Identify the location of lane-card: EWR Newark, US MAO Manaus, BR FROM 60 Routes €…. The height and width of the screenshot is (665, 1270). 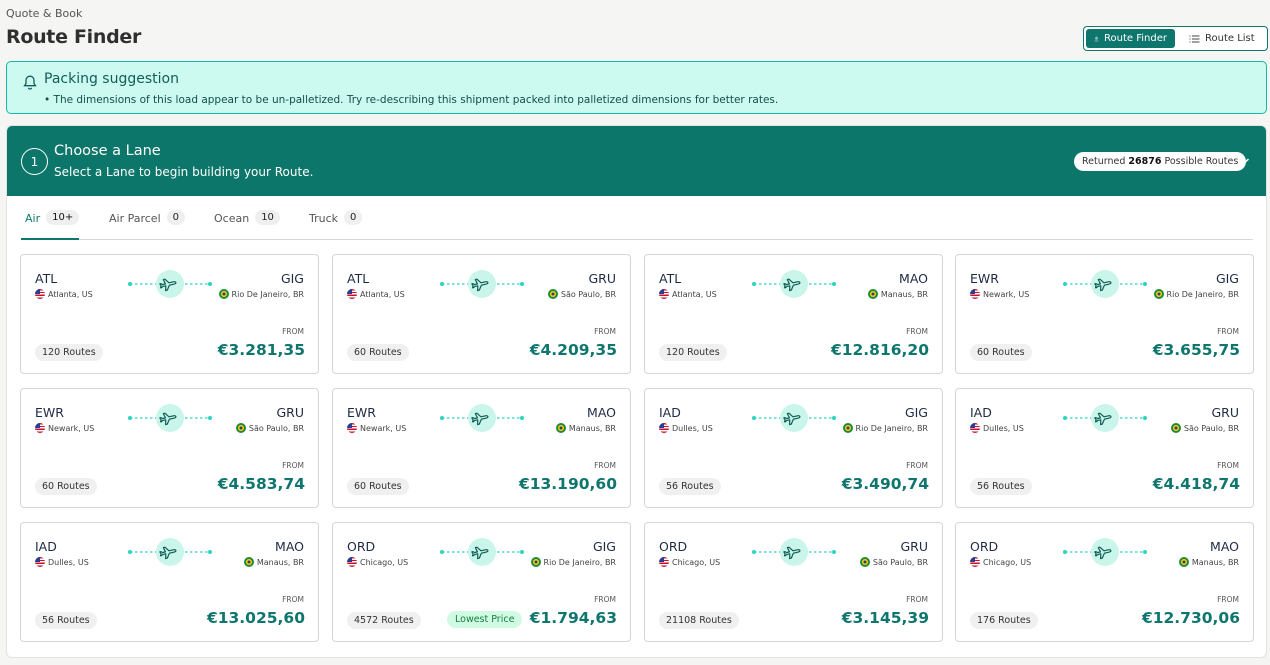
(481, 448).